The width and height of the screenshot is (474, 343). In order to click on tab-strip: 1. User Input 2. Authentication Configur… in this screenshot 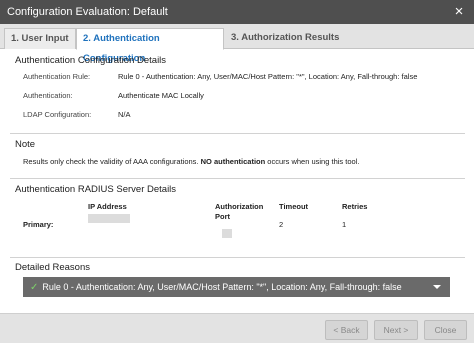, I will do `click(237, 44)`.